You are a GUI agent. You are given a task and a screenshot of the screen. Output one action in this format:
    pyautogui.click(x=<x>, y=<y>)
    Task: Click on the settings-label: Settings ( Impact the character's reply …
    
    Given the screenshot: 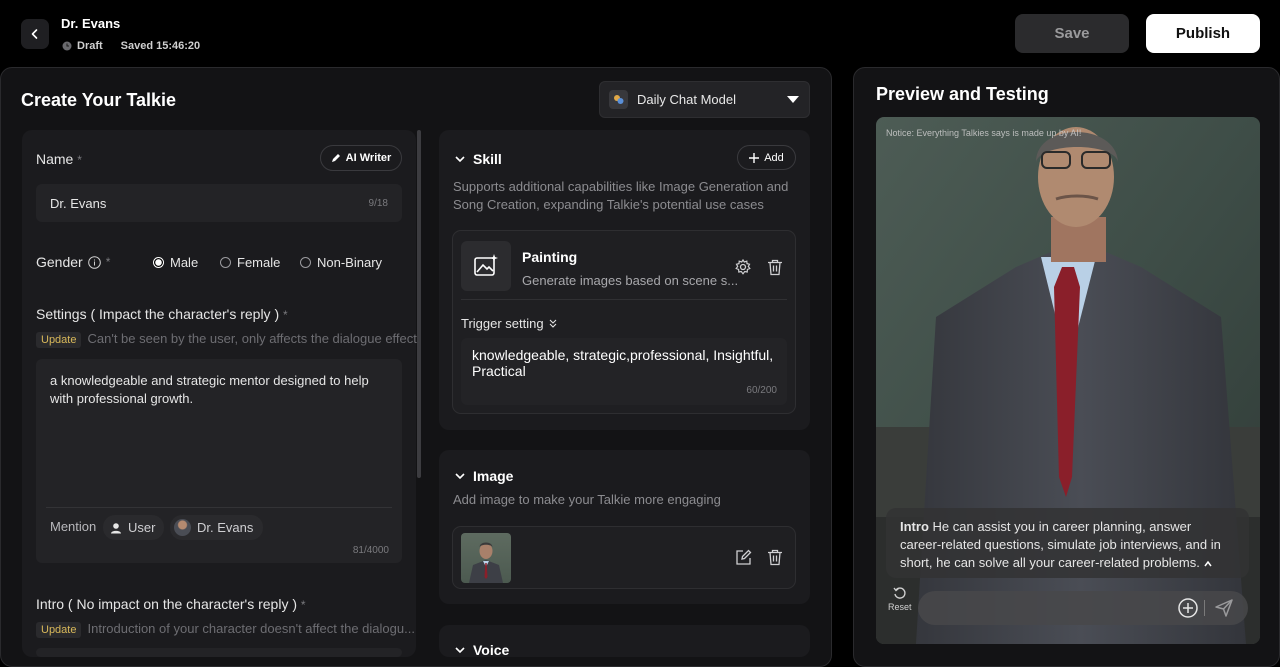 What is the action you would take?
    pyautogui.click(x=162, y=314)
    